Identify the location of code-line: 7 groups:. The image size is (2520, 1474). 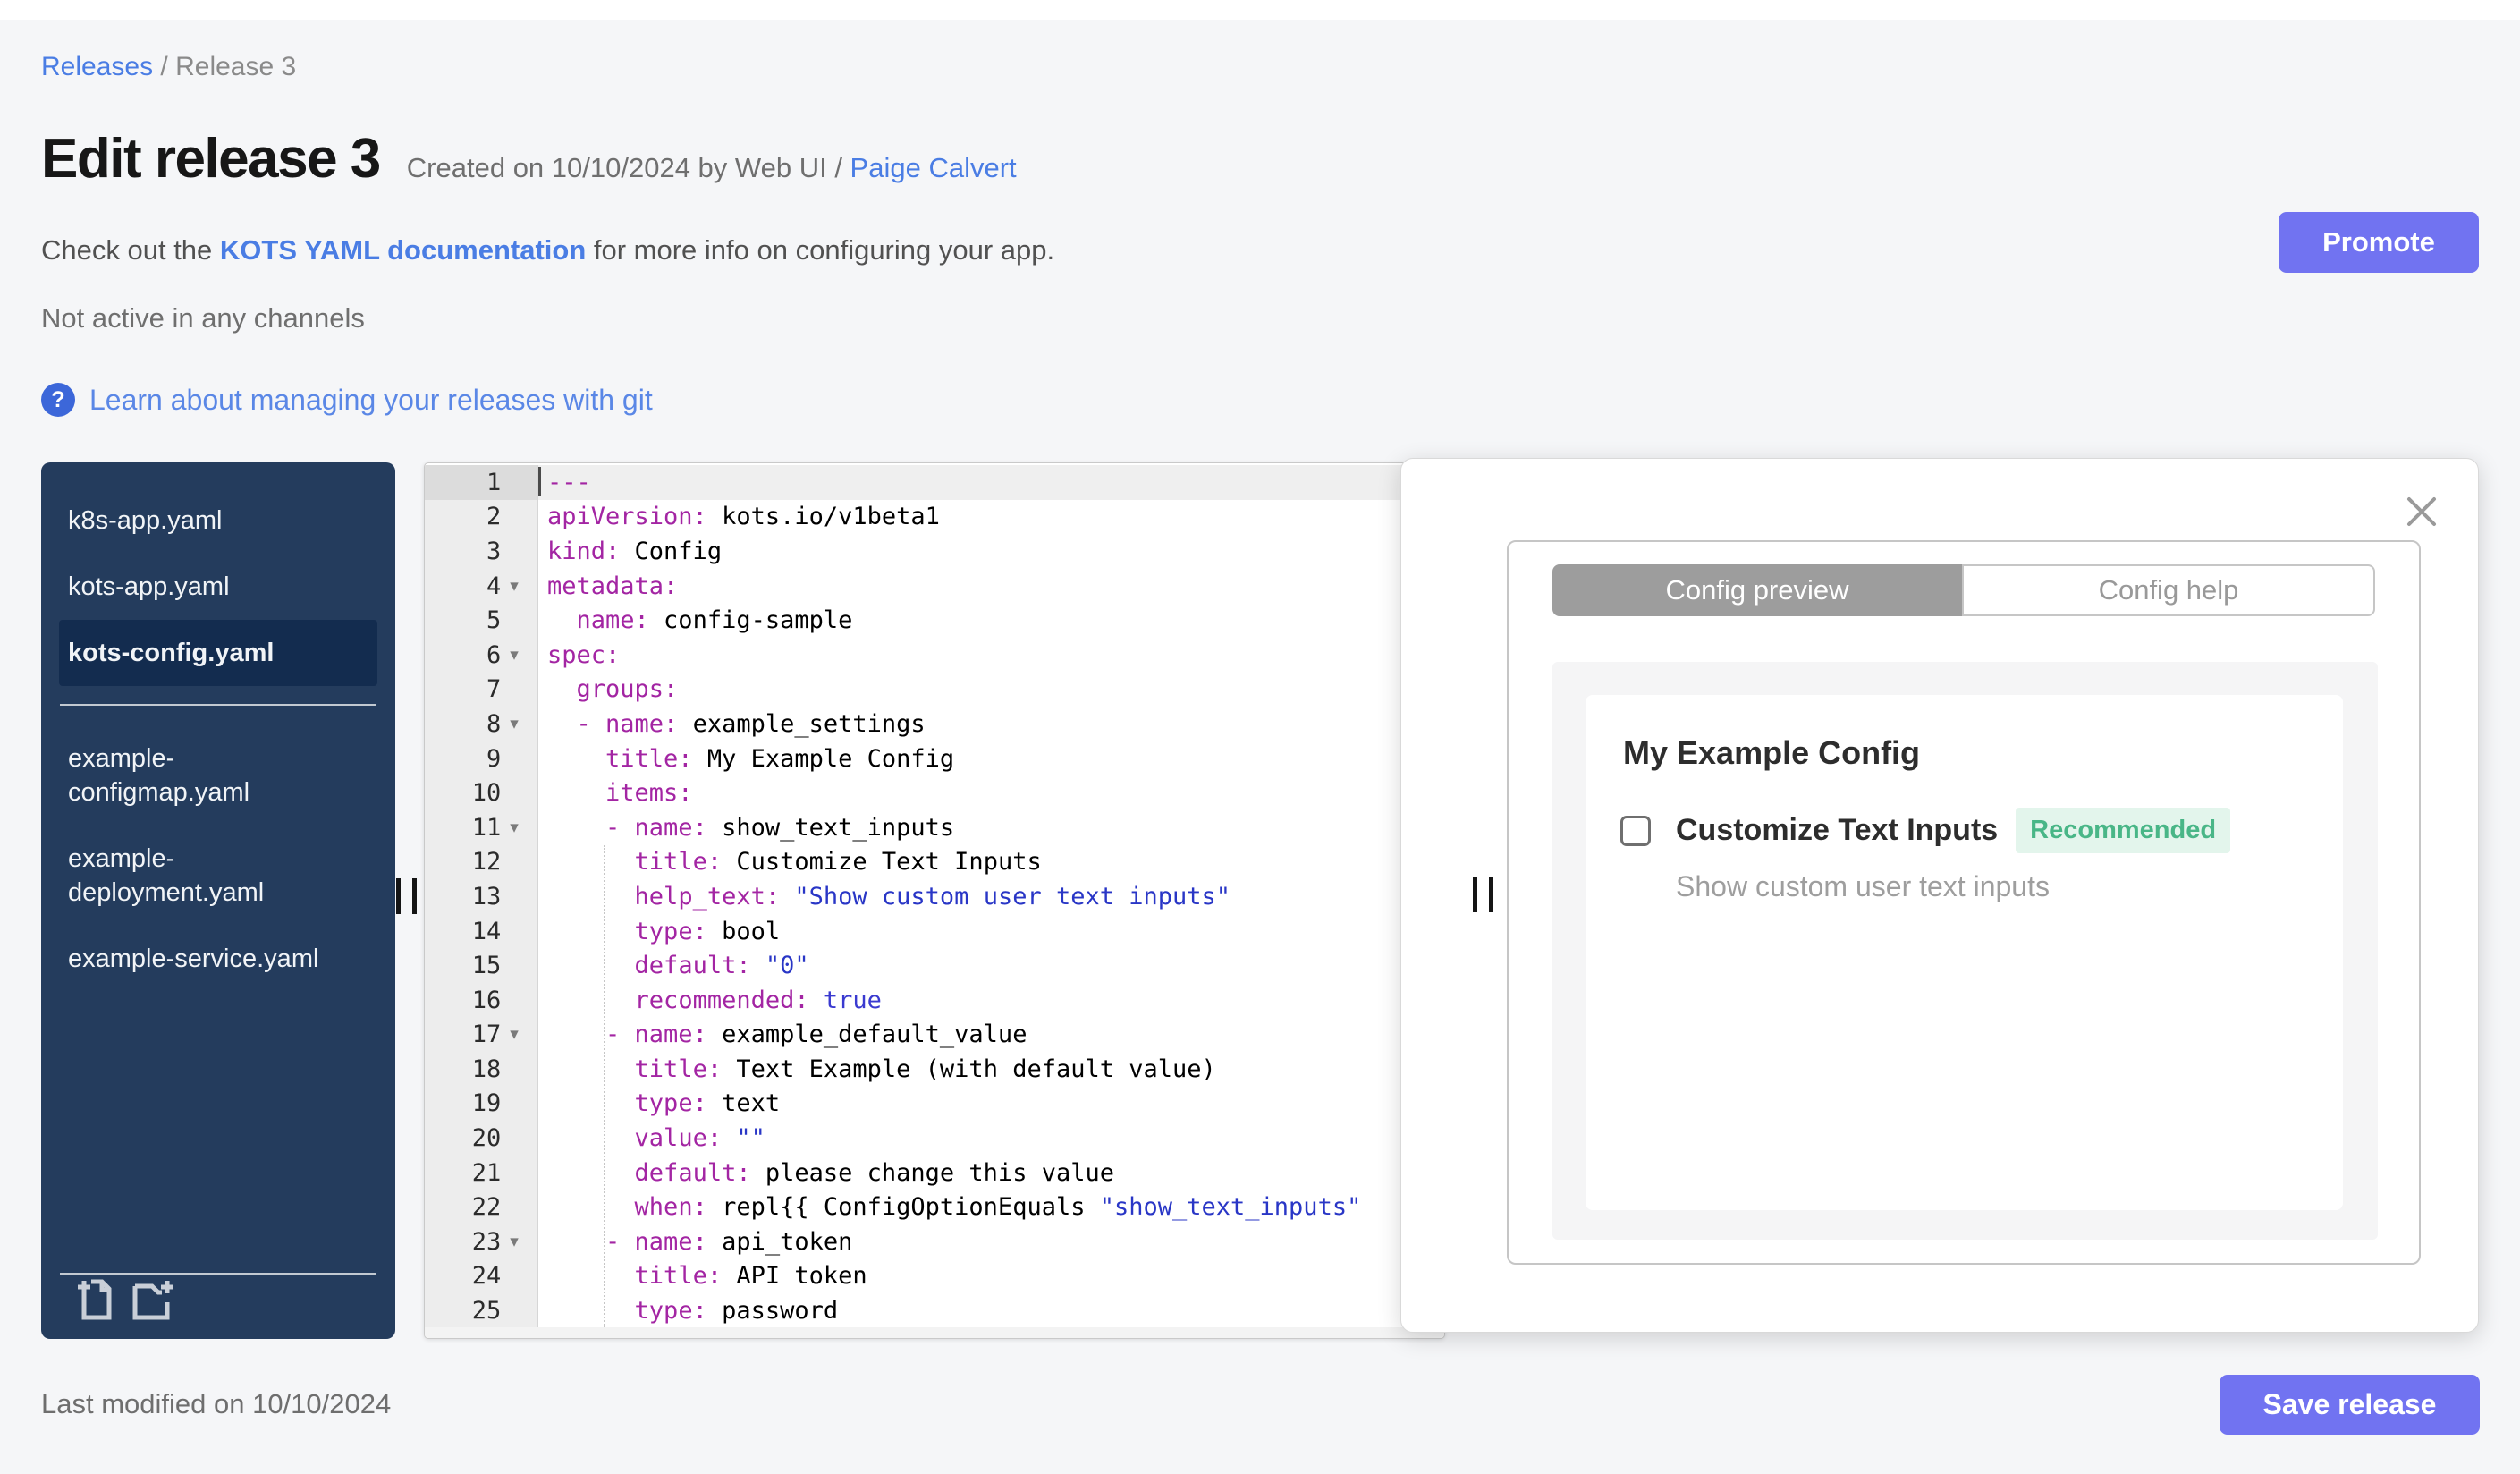
(935, 689).